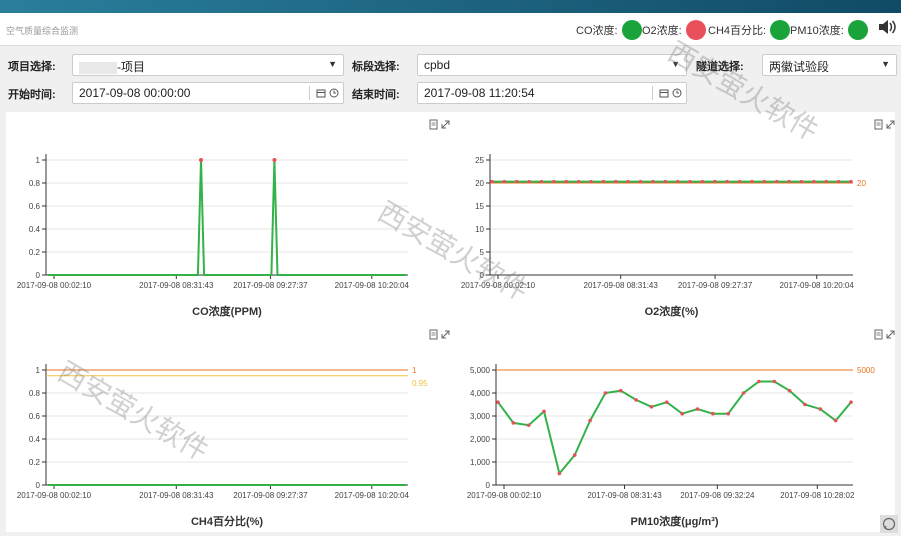  I want to click on chart-title: CO浓度(PPM), so click(227, 311).